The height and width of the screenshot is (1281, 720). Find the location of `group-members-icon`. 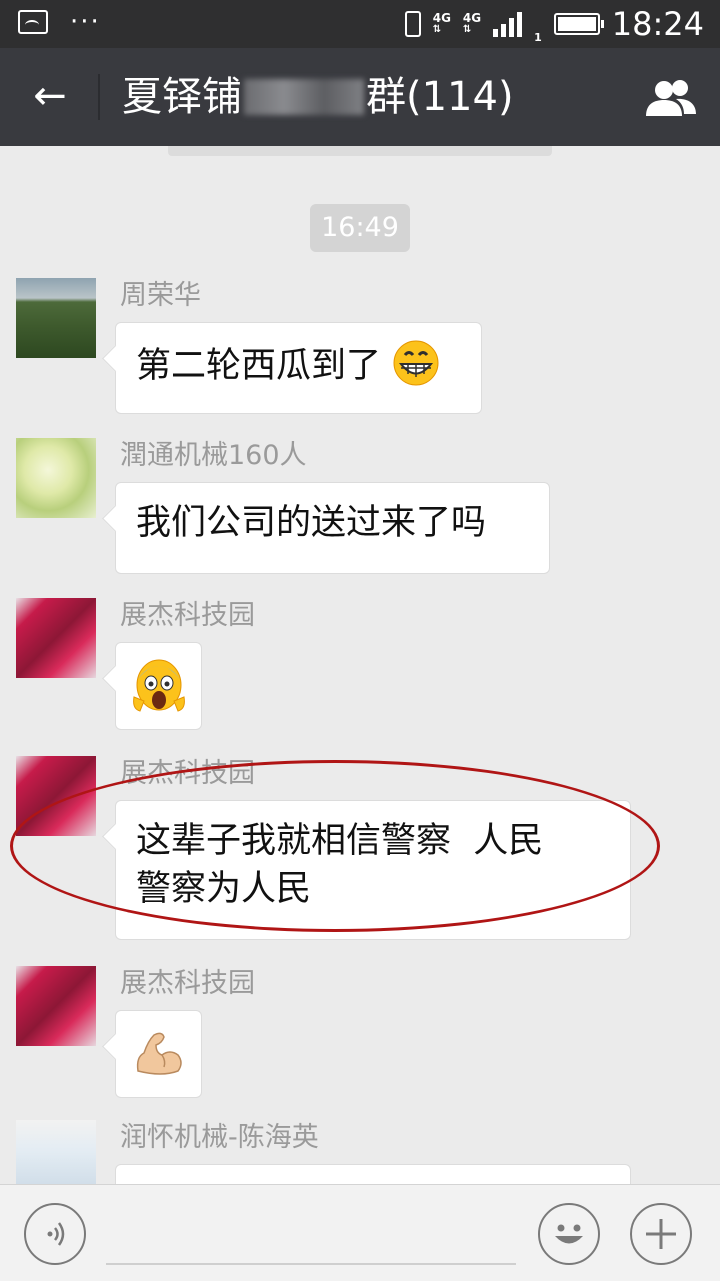

group-members-icon is located at coordinates (670, 98).